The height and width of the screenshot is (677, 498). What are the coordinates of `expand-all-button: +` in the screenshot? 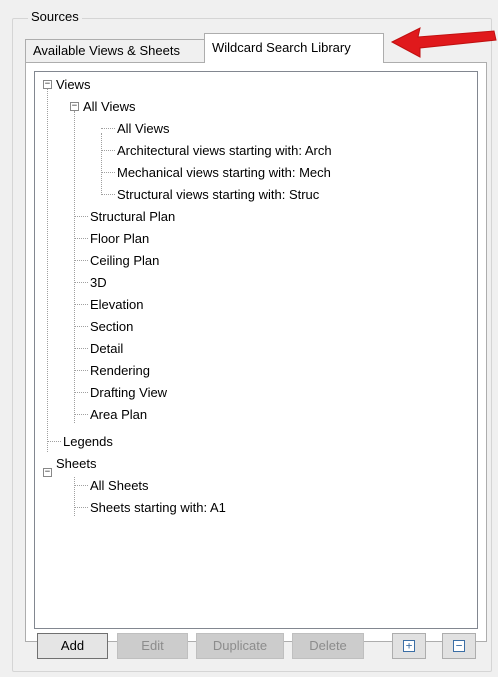 It's located at (409, 646).